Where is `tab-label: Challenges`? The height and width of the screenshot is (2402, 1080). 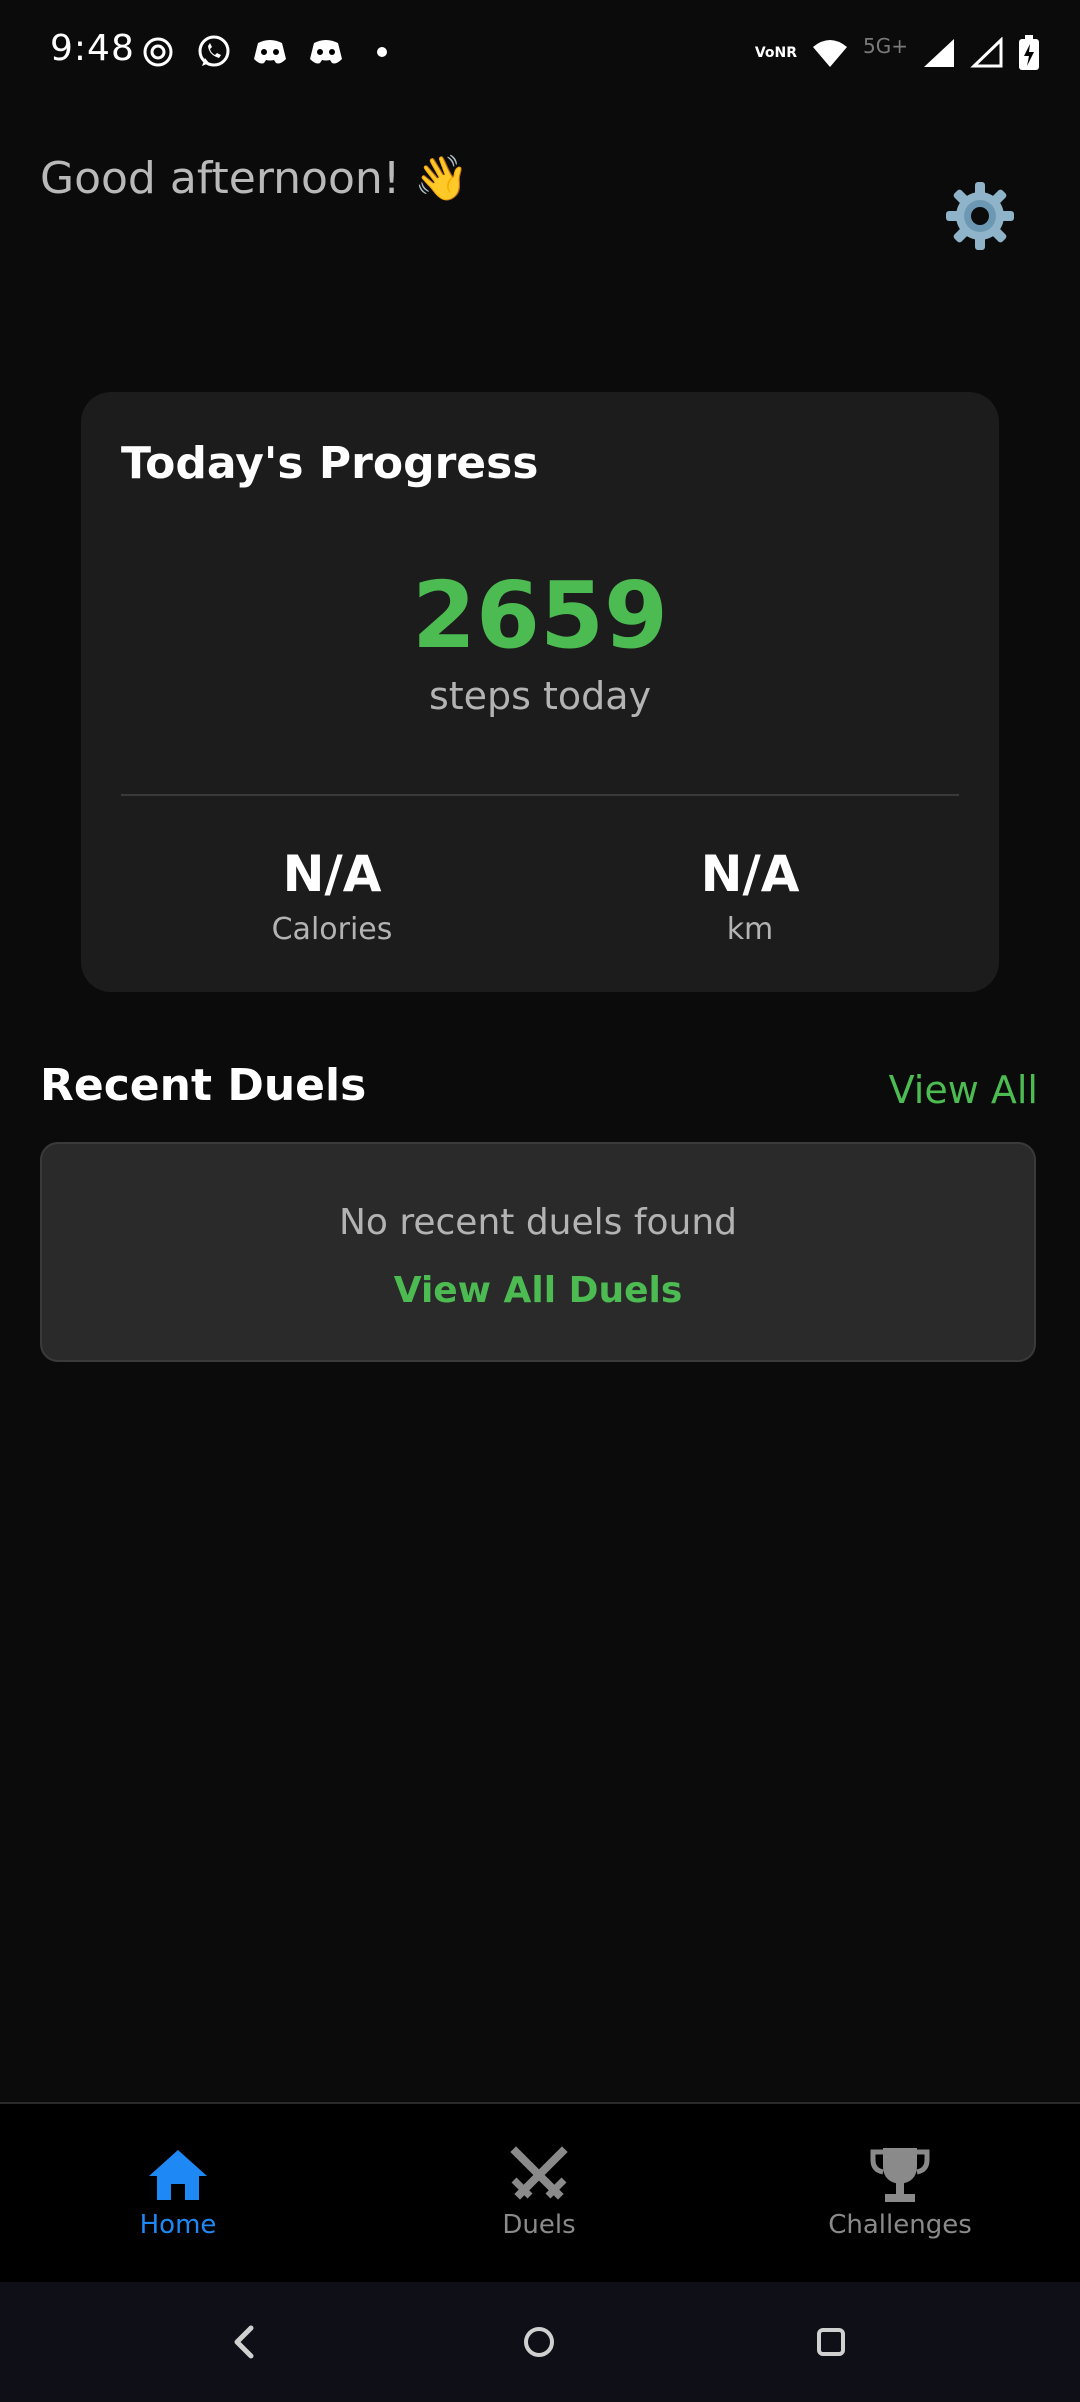 tab-label: Challenges is located at coordinates (900, 2225).